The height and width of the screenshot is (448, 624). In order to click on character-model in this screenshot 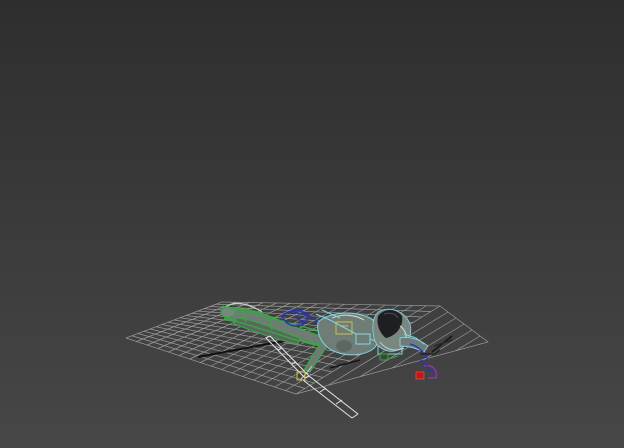, I will do `click(336, 360)`.